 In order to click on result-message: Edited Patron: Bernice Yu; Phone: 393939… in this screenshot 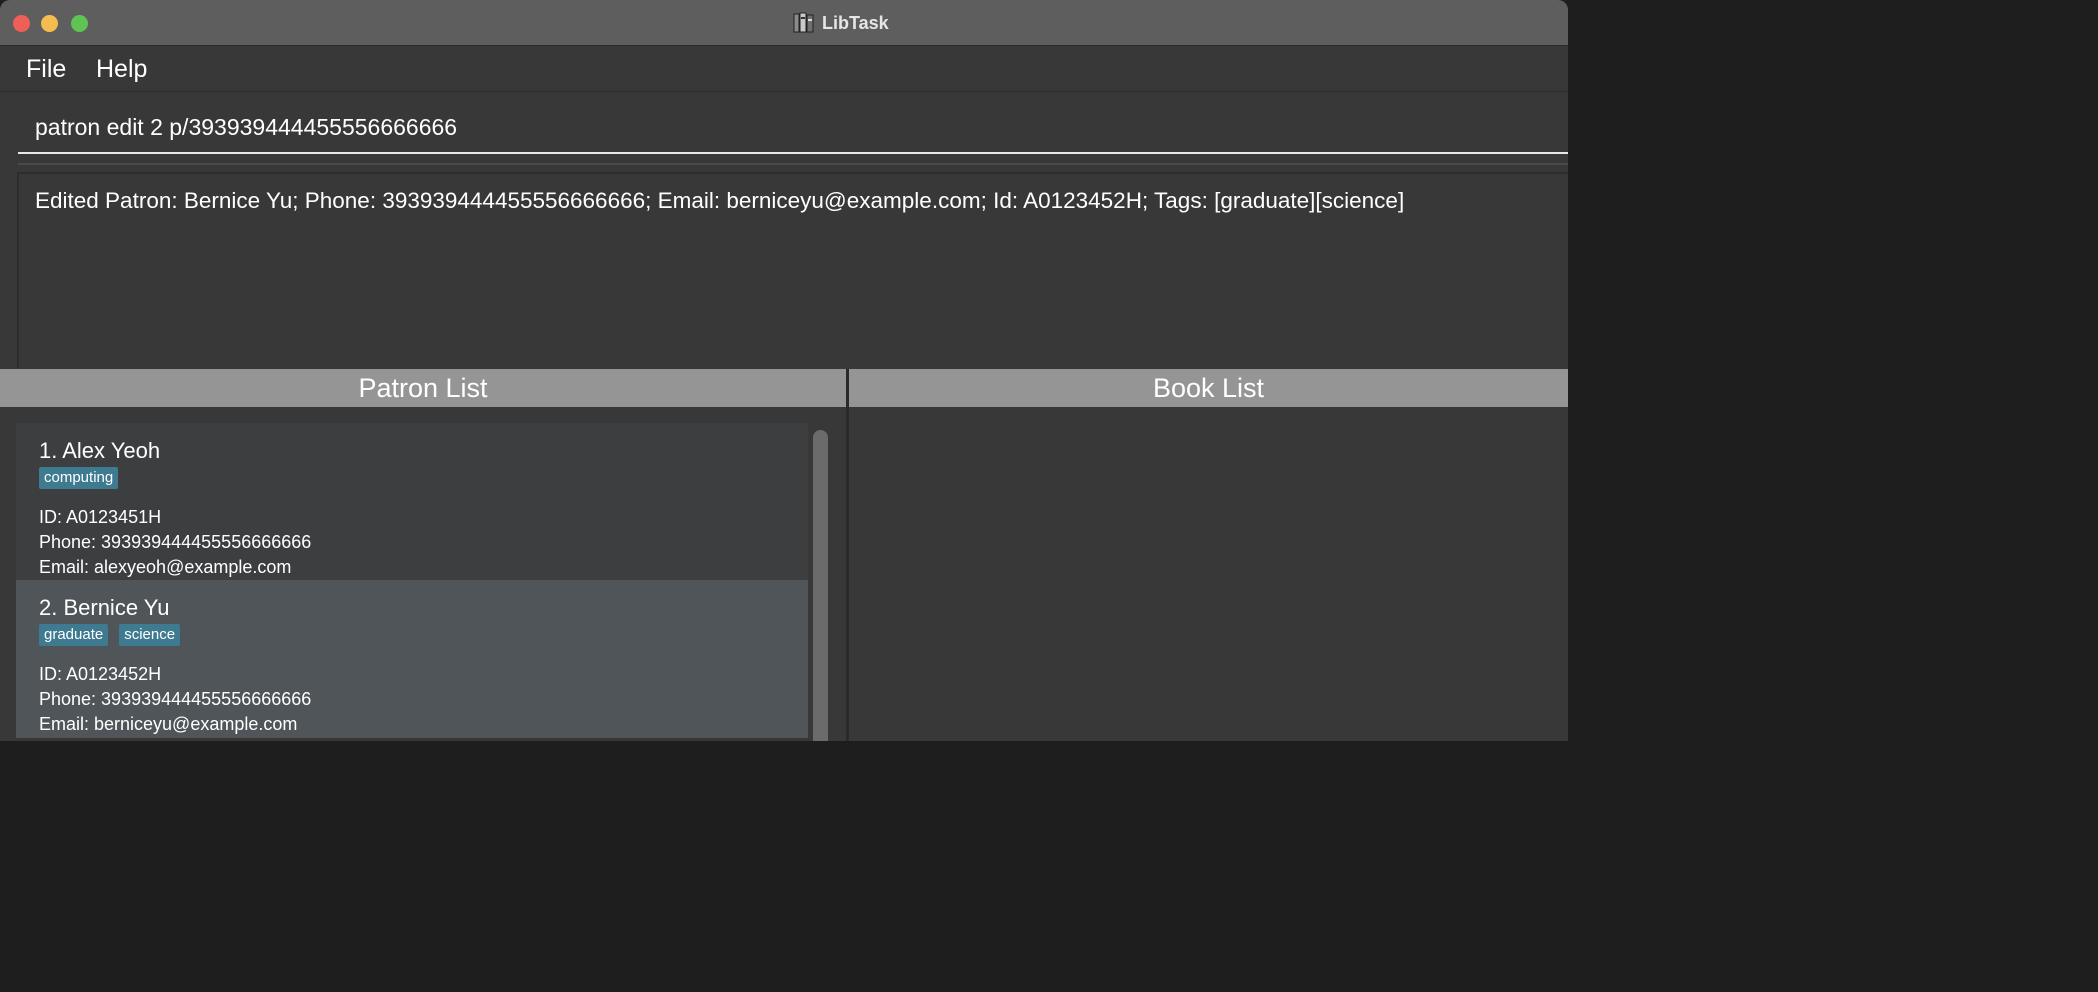, I will do `click(720, 200)`.